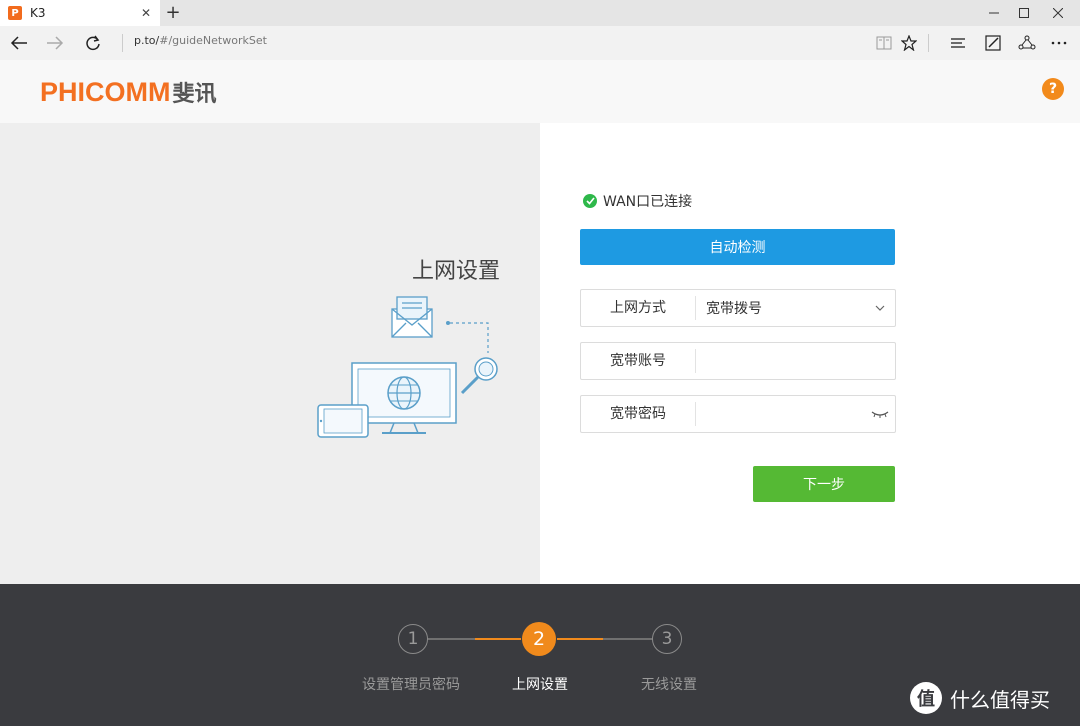 This screenshot has height=726, width=1080. I want to click on watermark: 值 什么值得买, so click(980, 698).